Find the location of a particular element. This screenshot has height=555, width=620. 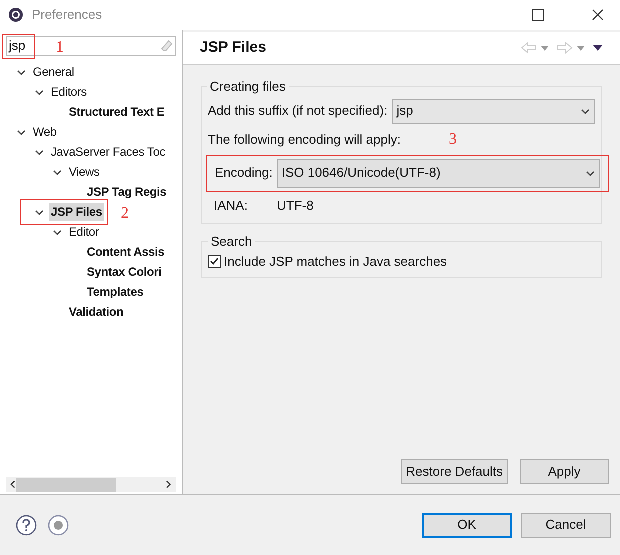

dialog-button: OK is located at coordinates (467, 525).